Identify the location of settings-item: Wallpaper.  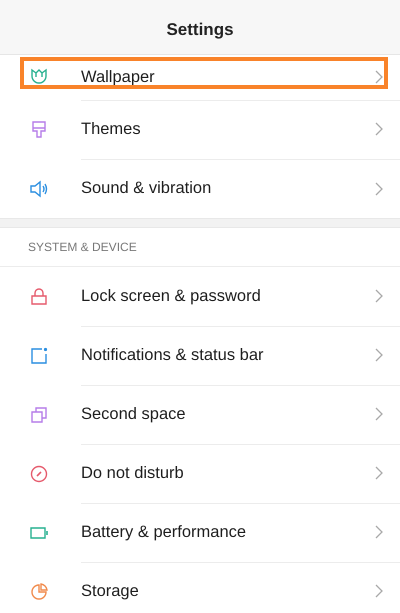
(200, 77).